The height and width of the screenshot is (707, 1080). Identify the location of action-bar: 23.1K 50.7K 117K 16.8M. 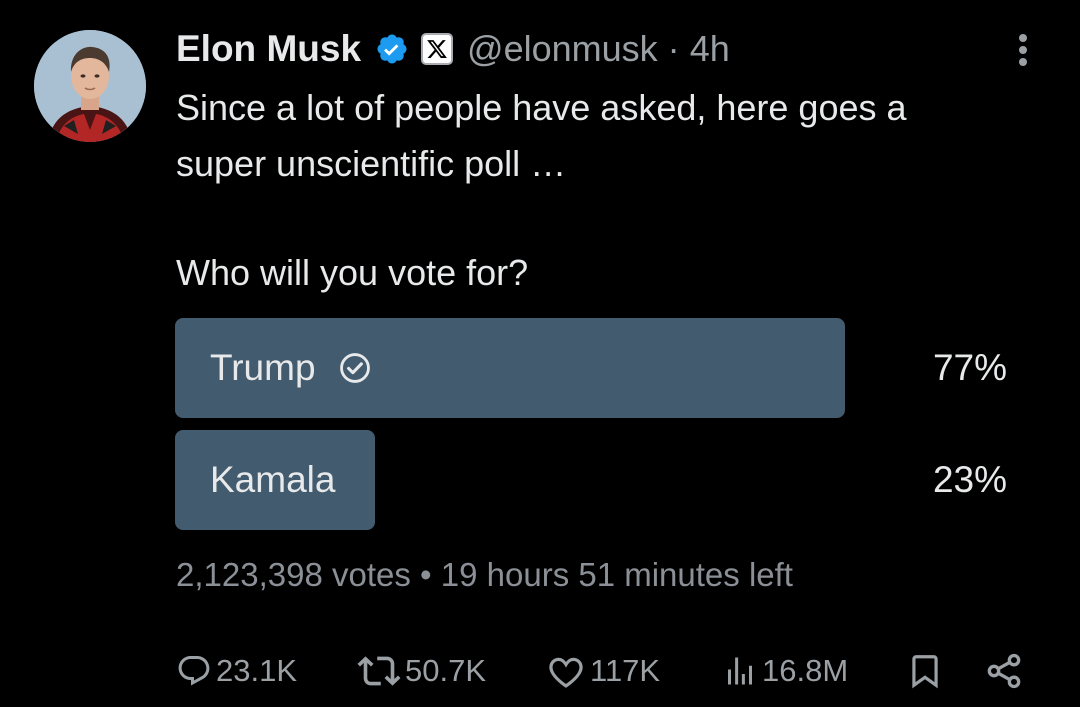
(540, 670).